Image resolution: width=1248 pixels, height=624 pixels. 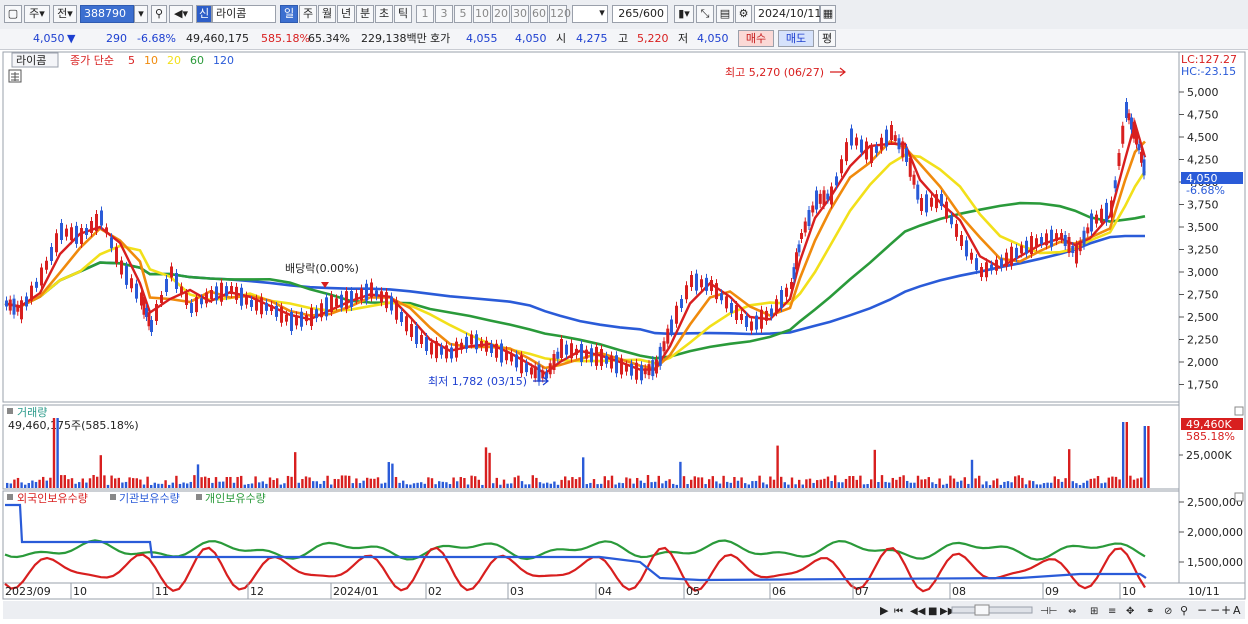 I want to click on font-size-icon: A, so click(x=1237, y=610).